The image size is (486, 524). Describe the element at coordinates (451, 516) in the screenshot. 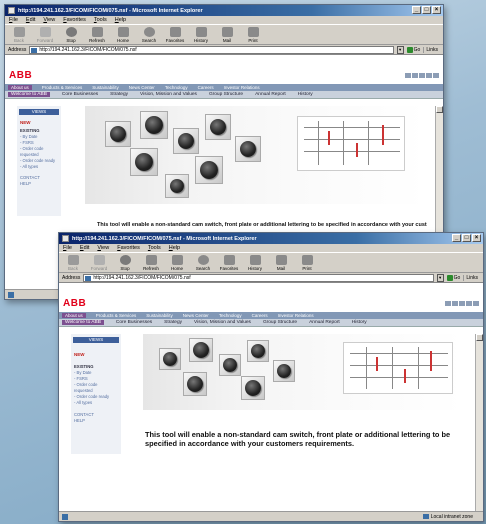

I see `zone-label: Local intranet zone` at that location.